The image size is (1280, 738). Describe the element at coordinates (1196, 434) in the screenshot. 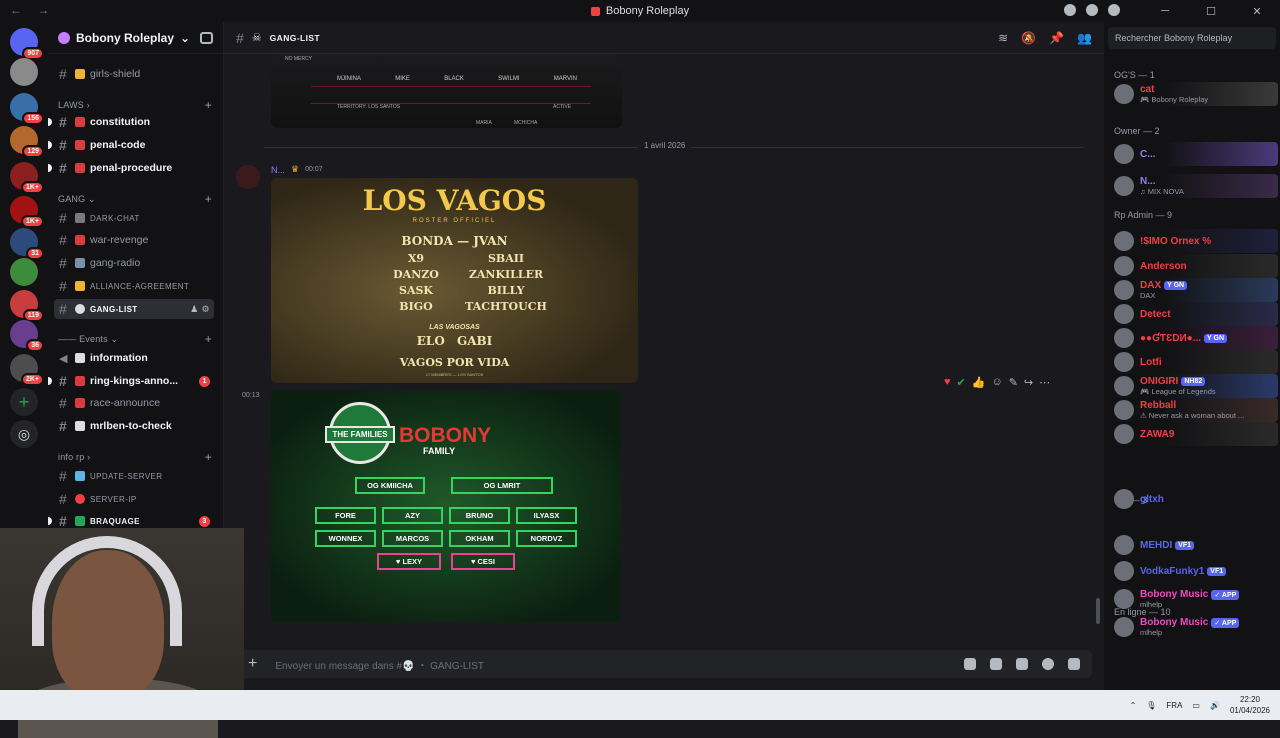

I see `member-row: ZAWA9` at that location.